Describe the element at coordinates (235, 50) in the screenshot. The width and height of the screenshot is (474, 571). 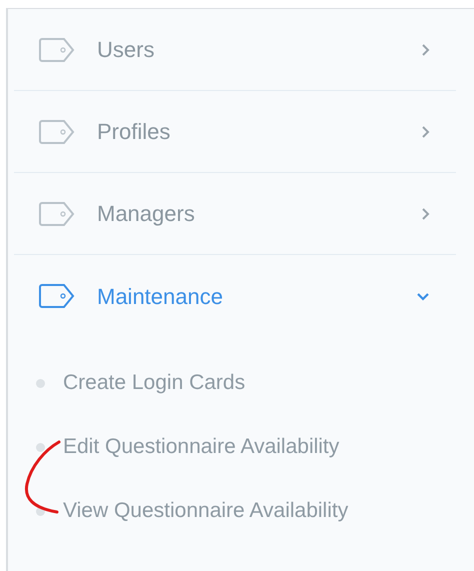
I see `menu-item: Users` at that location.